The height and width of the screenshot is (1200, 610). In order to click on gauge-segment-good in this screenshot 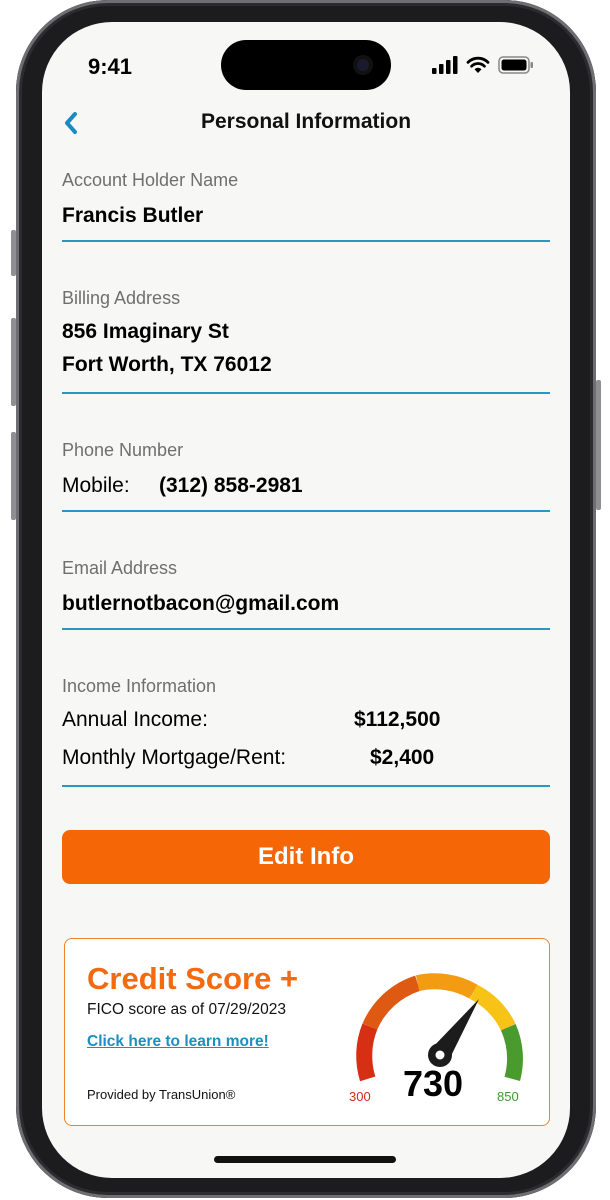, I will do `click(446, 986)`.